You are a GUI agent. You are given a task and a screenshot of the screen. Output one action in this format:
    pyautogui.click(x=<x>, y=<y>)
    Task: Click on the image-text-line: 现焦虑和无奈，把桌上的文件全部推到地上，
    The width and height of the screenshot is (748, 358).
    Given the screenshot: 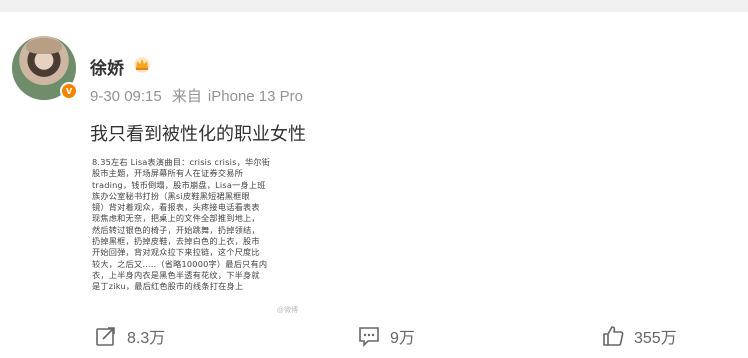 What is the action you would take?
    pyautogui.click(x=176, y=218)
    